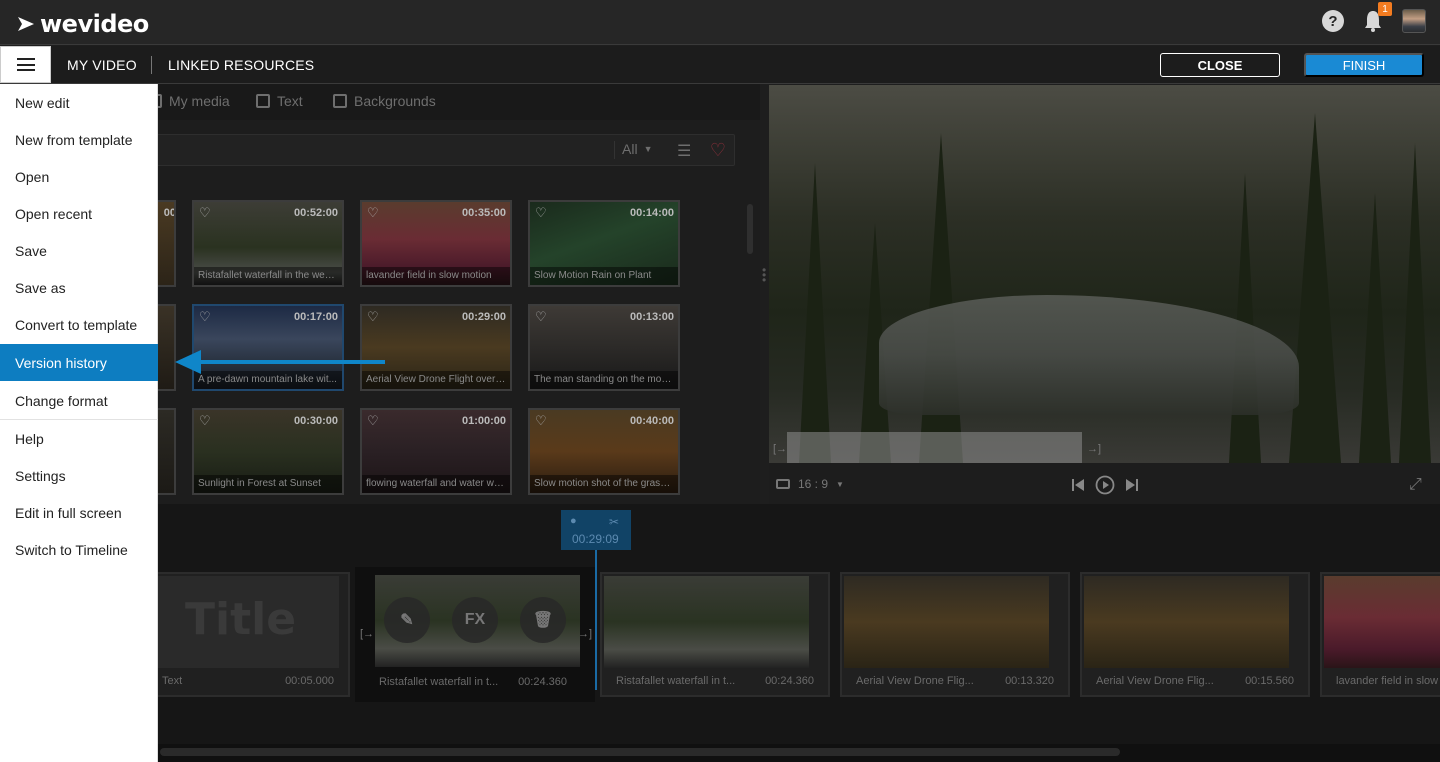 The height and width of the screenshot is (762, 1440). What do you see at coordinates (614, 150) in the screenshot?
I see `divider` at bounding box center [614, 150].